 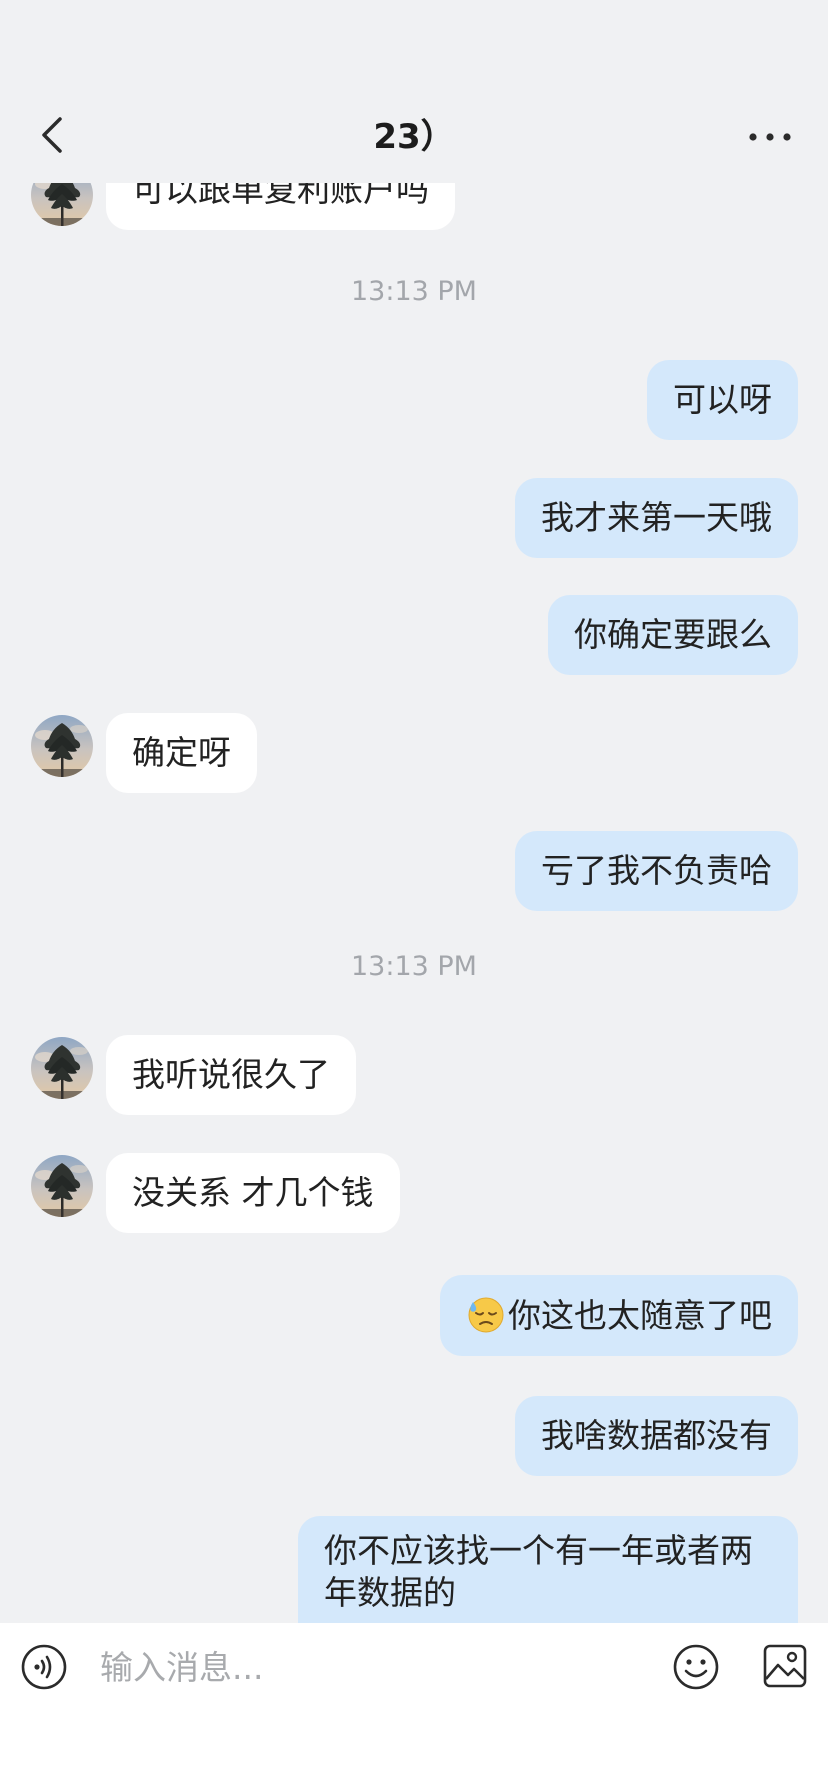 I want to click on image-icon, so click(x=785, y=1666).